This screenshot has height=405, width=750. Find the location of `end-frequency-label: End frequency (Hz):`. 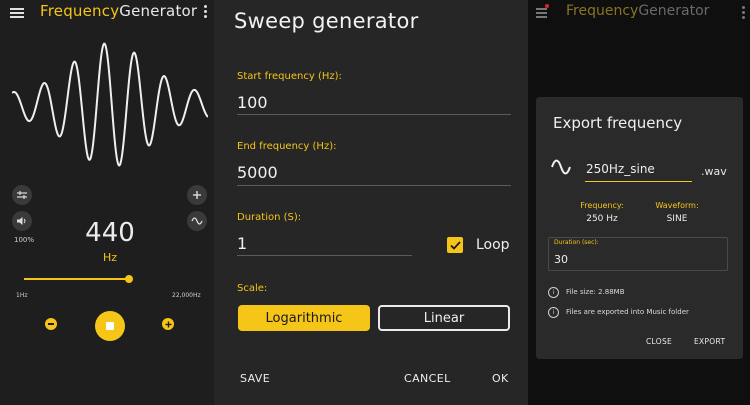

end-frequency-label: End frequency (Hz): is located at coordinates (287, 146).